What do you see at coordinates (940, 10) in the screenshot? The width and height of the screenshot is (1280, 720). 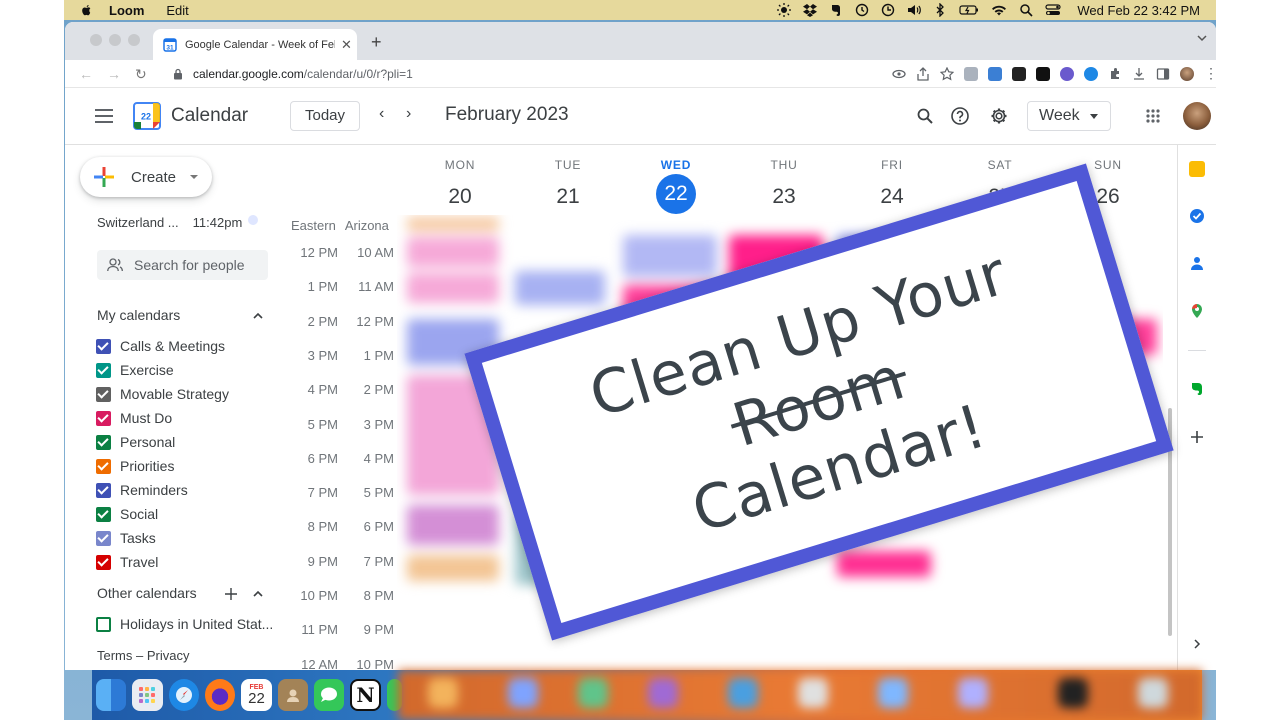 I see `bluetooth-icon` at bounding box center [940, 10].